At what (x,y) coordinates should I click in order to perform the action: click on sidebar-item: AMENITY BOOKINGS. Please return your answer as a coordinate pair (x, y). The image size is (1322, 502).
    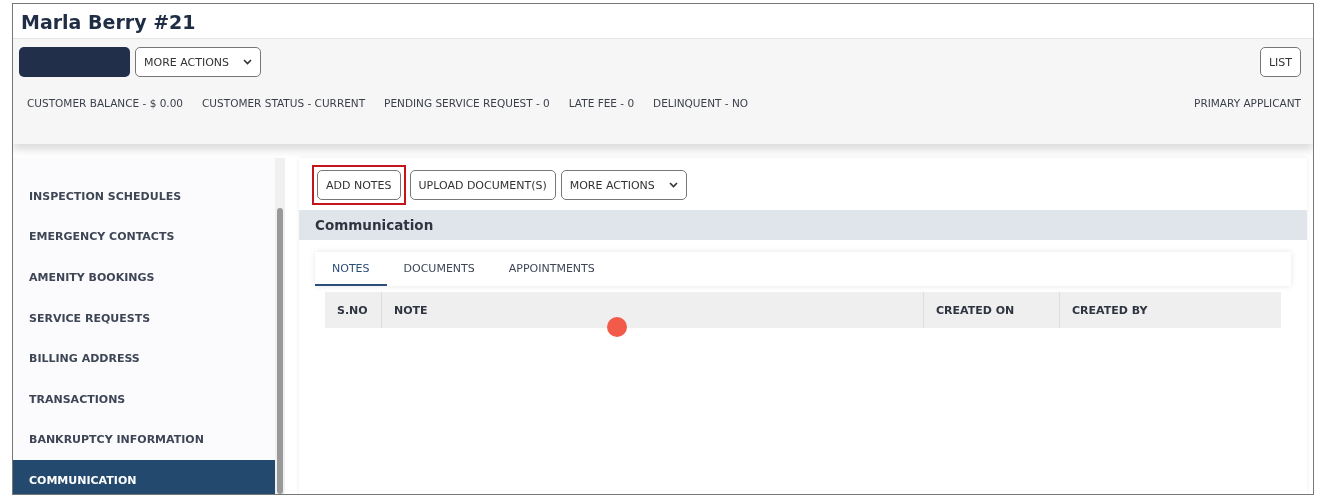
    Looking at the image, I should click on (144, 277).